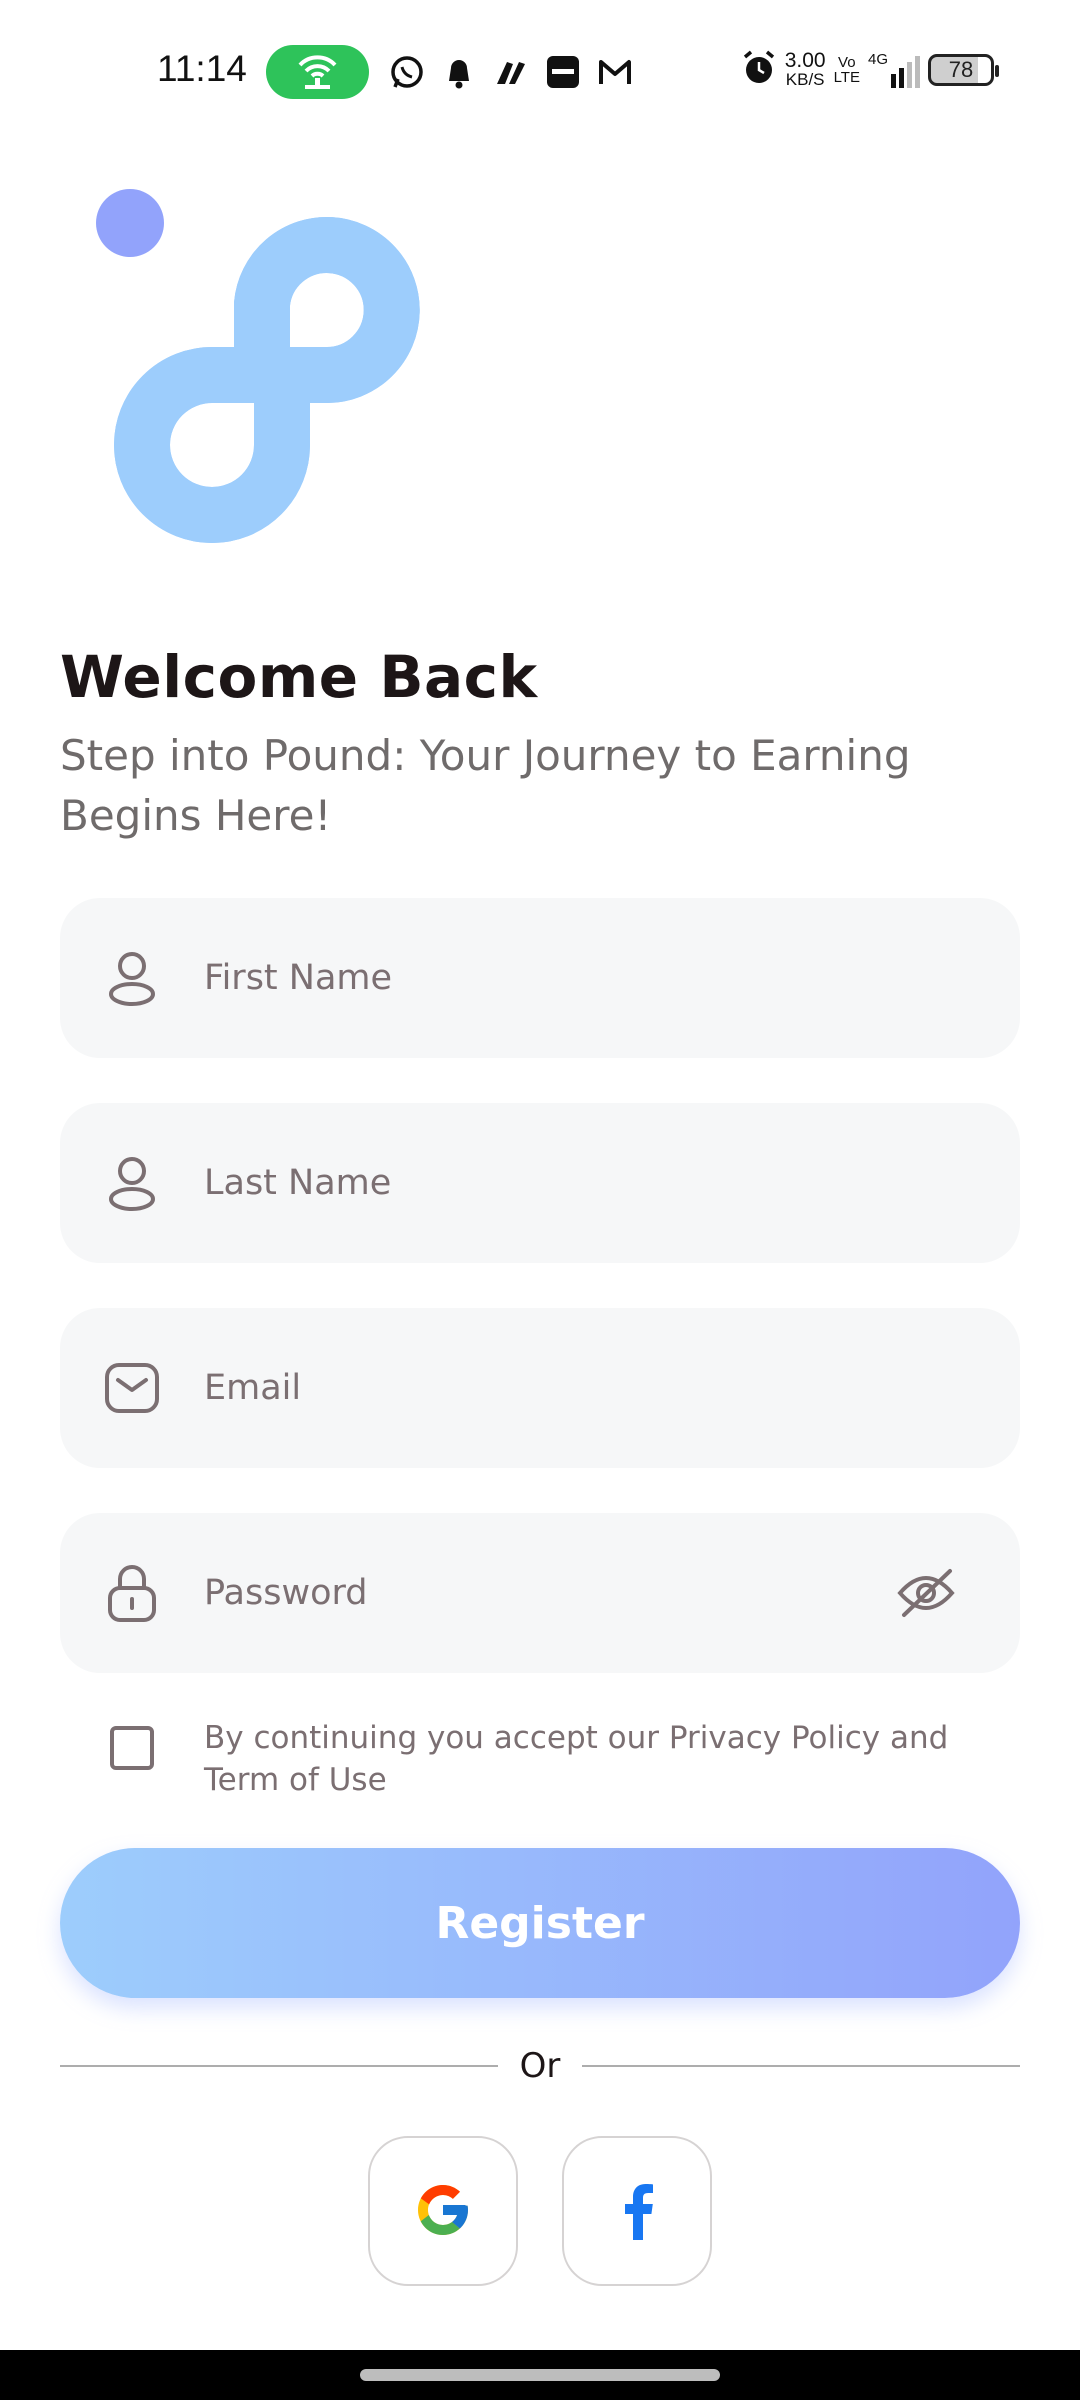 The height and width of the screenshot is (2400, 1080). I want to click on app-logo, so click(282, 396).